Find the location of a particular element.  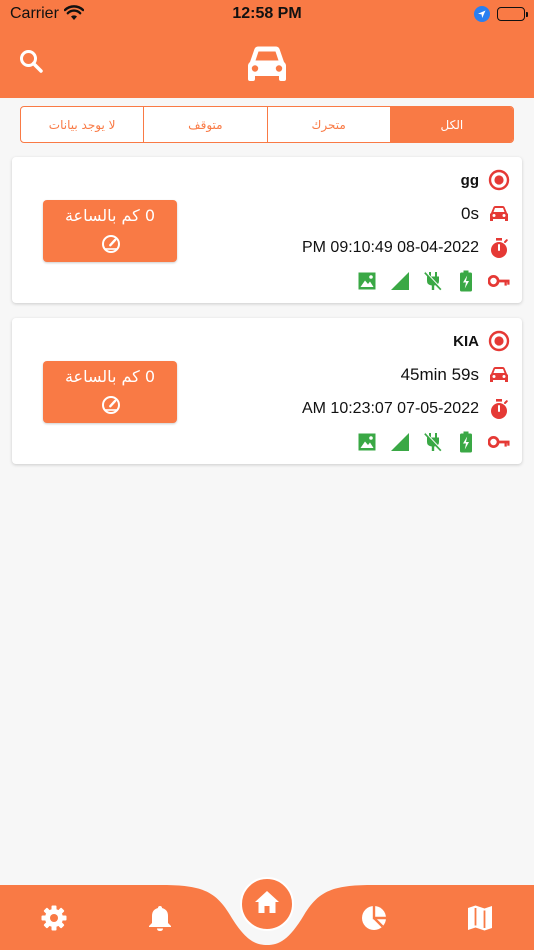

tab-moving: متحرك is located at coordinates (328, 124).